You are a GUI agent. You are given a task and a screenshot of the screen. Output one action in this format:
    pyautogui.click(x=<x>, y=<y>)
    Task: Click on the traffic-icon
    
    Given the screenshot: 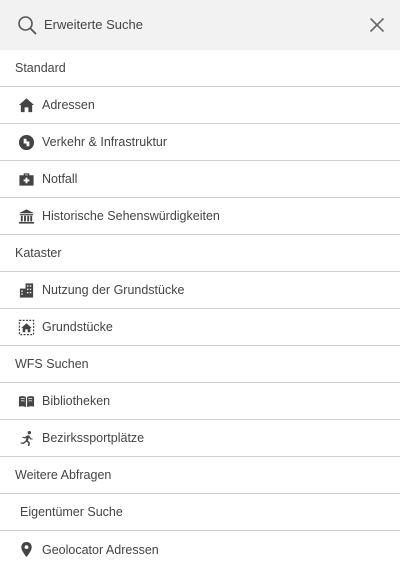 What is the action you would take?
    pyautogui.click(x=26, y=142)
    